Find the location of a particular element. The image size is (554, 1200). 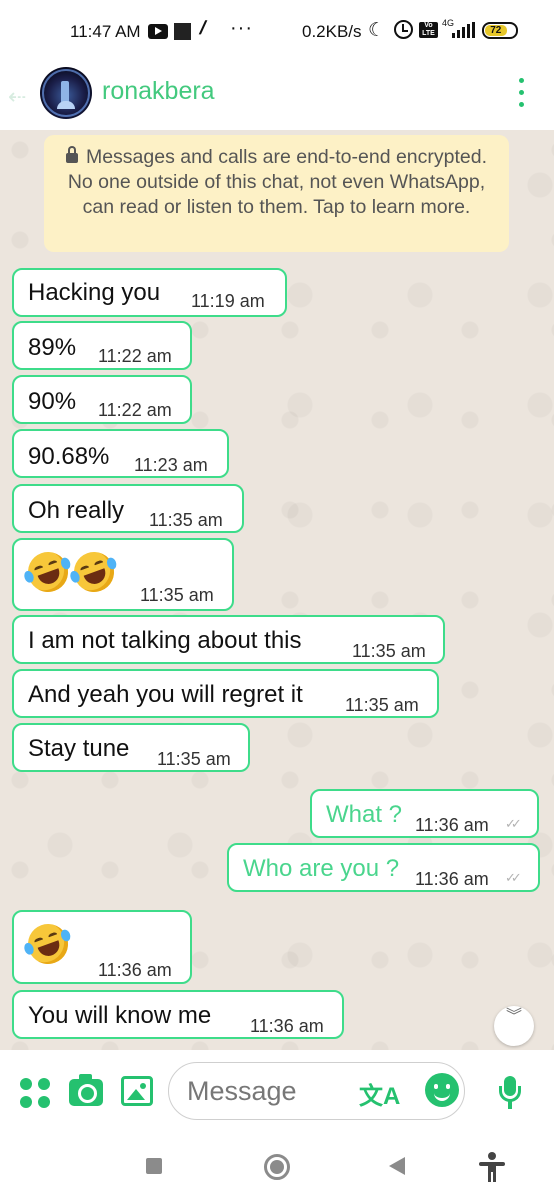

battery-icon: 72 is located at coordinates (500, 30).